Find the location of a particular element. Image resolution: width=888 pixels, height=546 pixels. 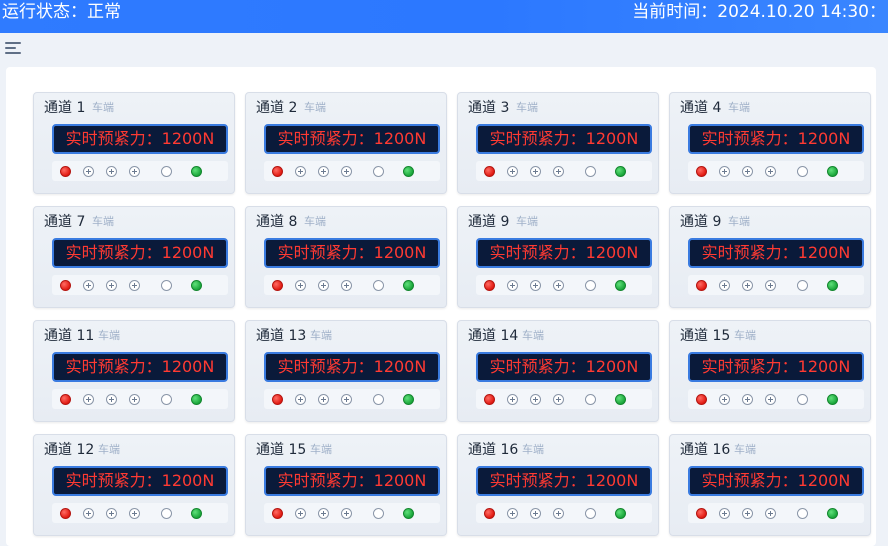

channel-card: 通道 9 车端 实时预紧力：1200N is located at coordinates (558, 257).